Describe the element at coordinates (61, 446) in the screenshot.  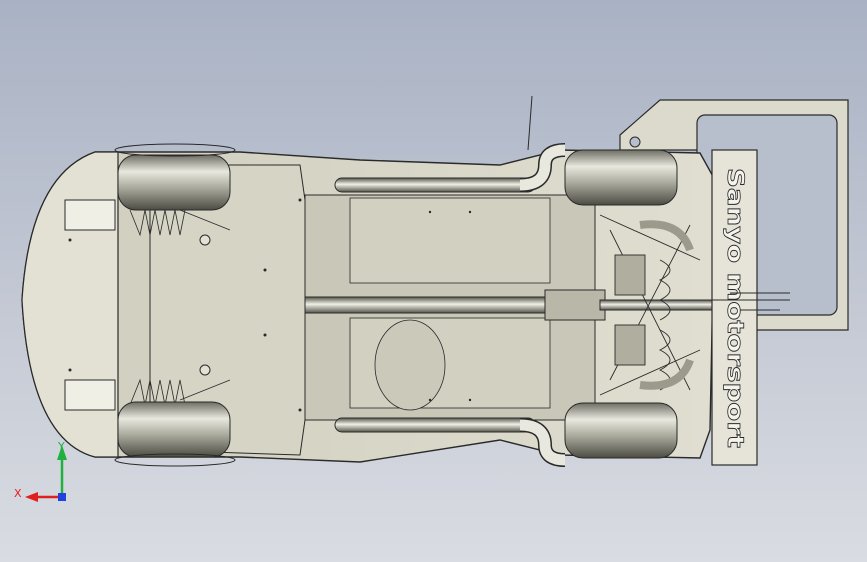
I see `triad-y-label: Y` at that location.